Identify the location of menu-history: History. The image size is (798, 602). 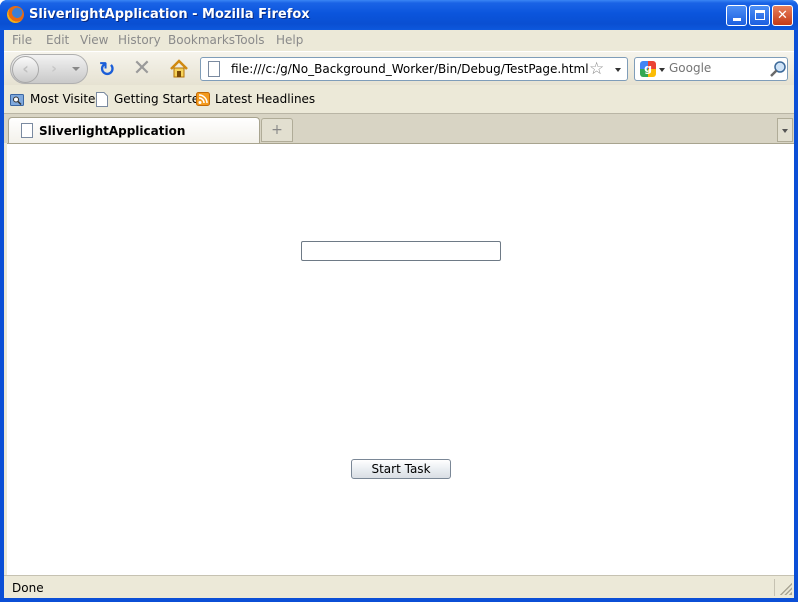
(139, 40).